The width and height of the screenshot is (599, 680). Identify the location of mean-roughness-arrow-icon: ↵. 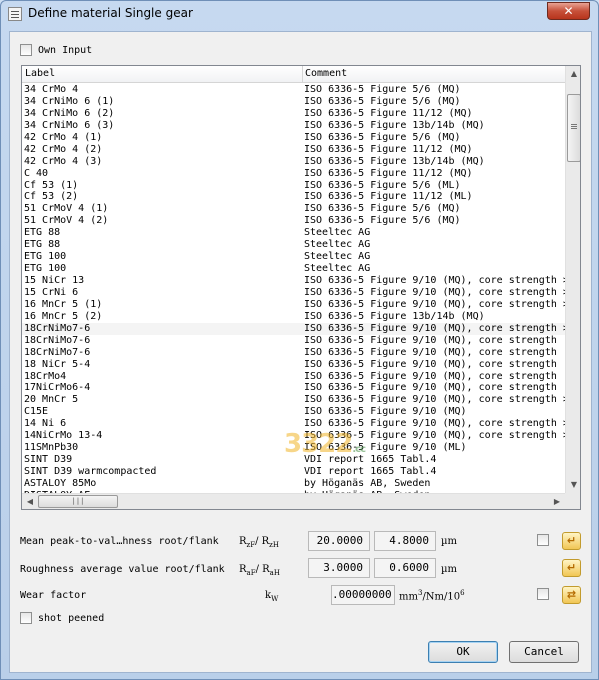
(571, 541).